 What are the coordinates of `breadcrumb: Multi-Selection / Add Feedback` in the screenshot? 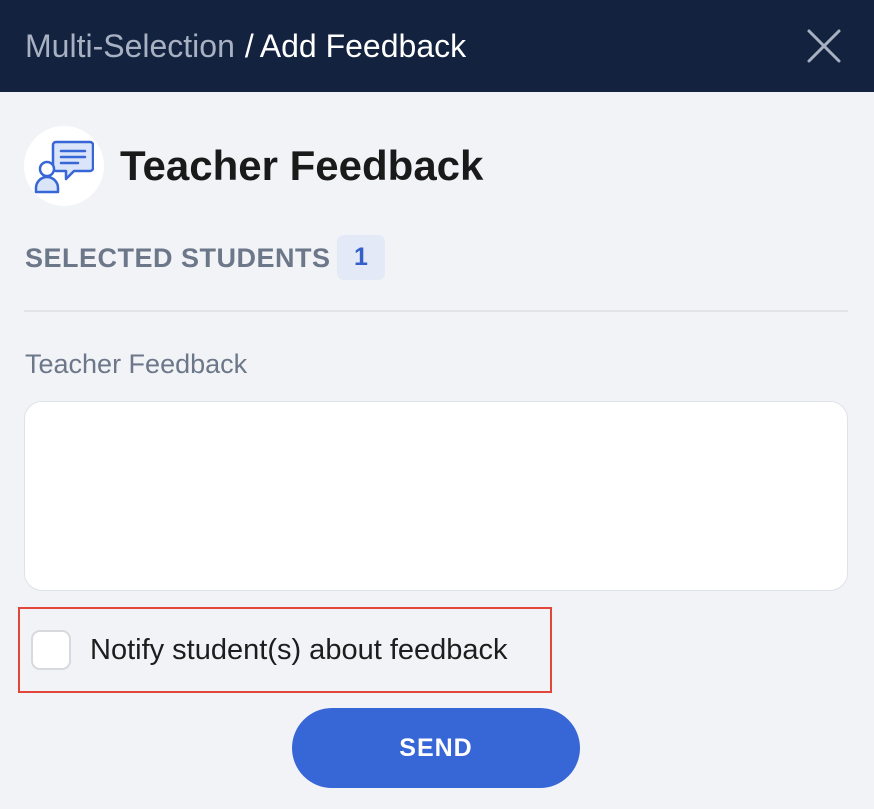 It's located at (245, 46).